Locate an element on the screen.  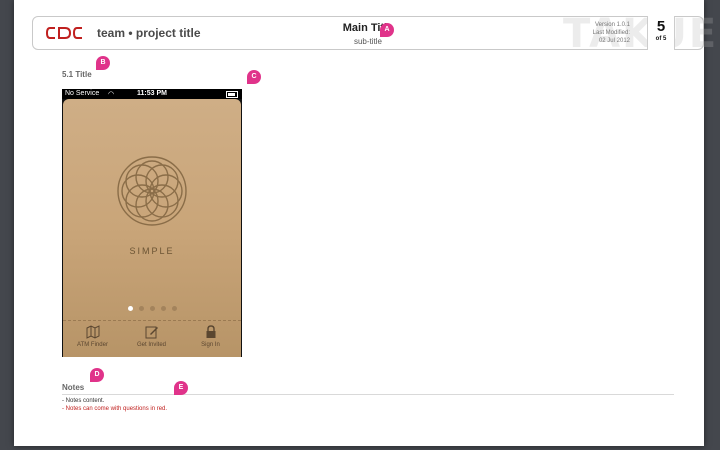
tab-label-sign-in: Sign In is located at coordinates (210, 345).